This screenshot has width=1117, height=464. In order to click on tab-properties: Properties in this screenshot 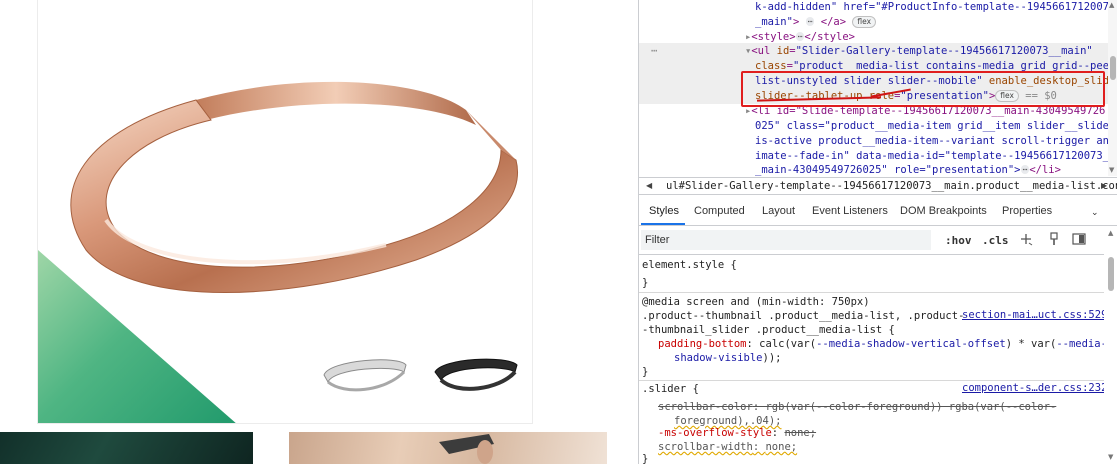, I will do `click(1027, 211)`.